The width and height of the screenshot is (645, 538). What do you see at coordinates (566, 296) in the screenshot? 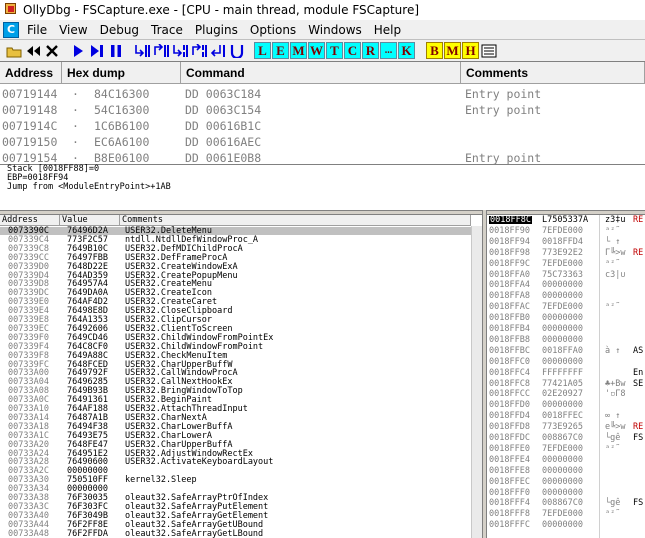
I see `stack-row: 0018FFA8 00000000` at bounding box center [566, 296].